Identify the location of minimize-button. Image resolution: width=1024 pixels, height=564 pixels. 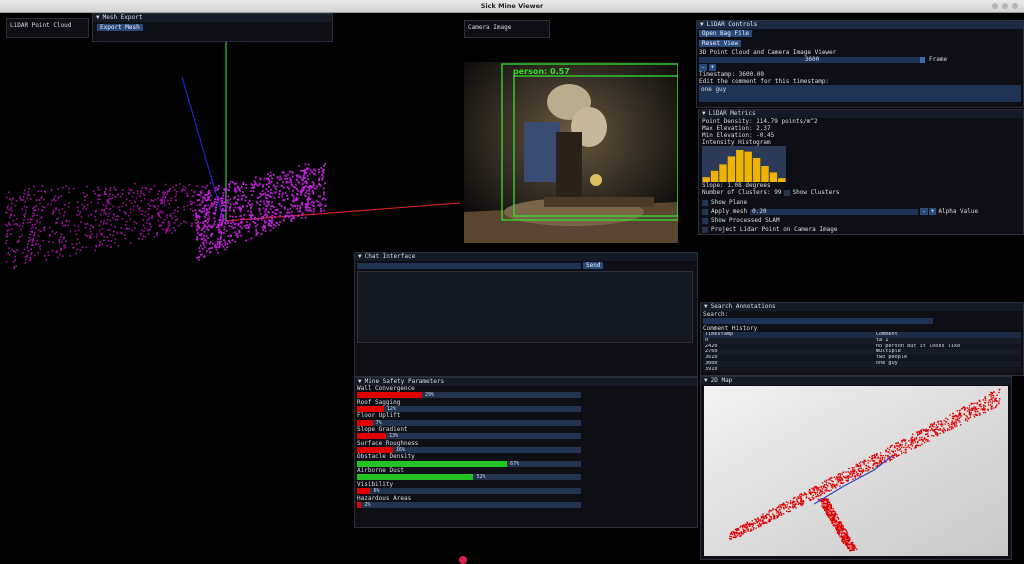
(995, 6).